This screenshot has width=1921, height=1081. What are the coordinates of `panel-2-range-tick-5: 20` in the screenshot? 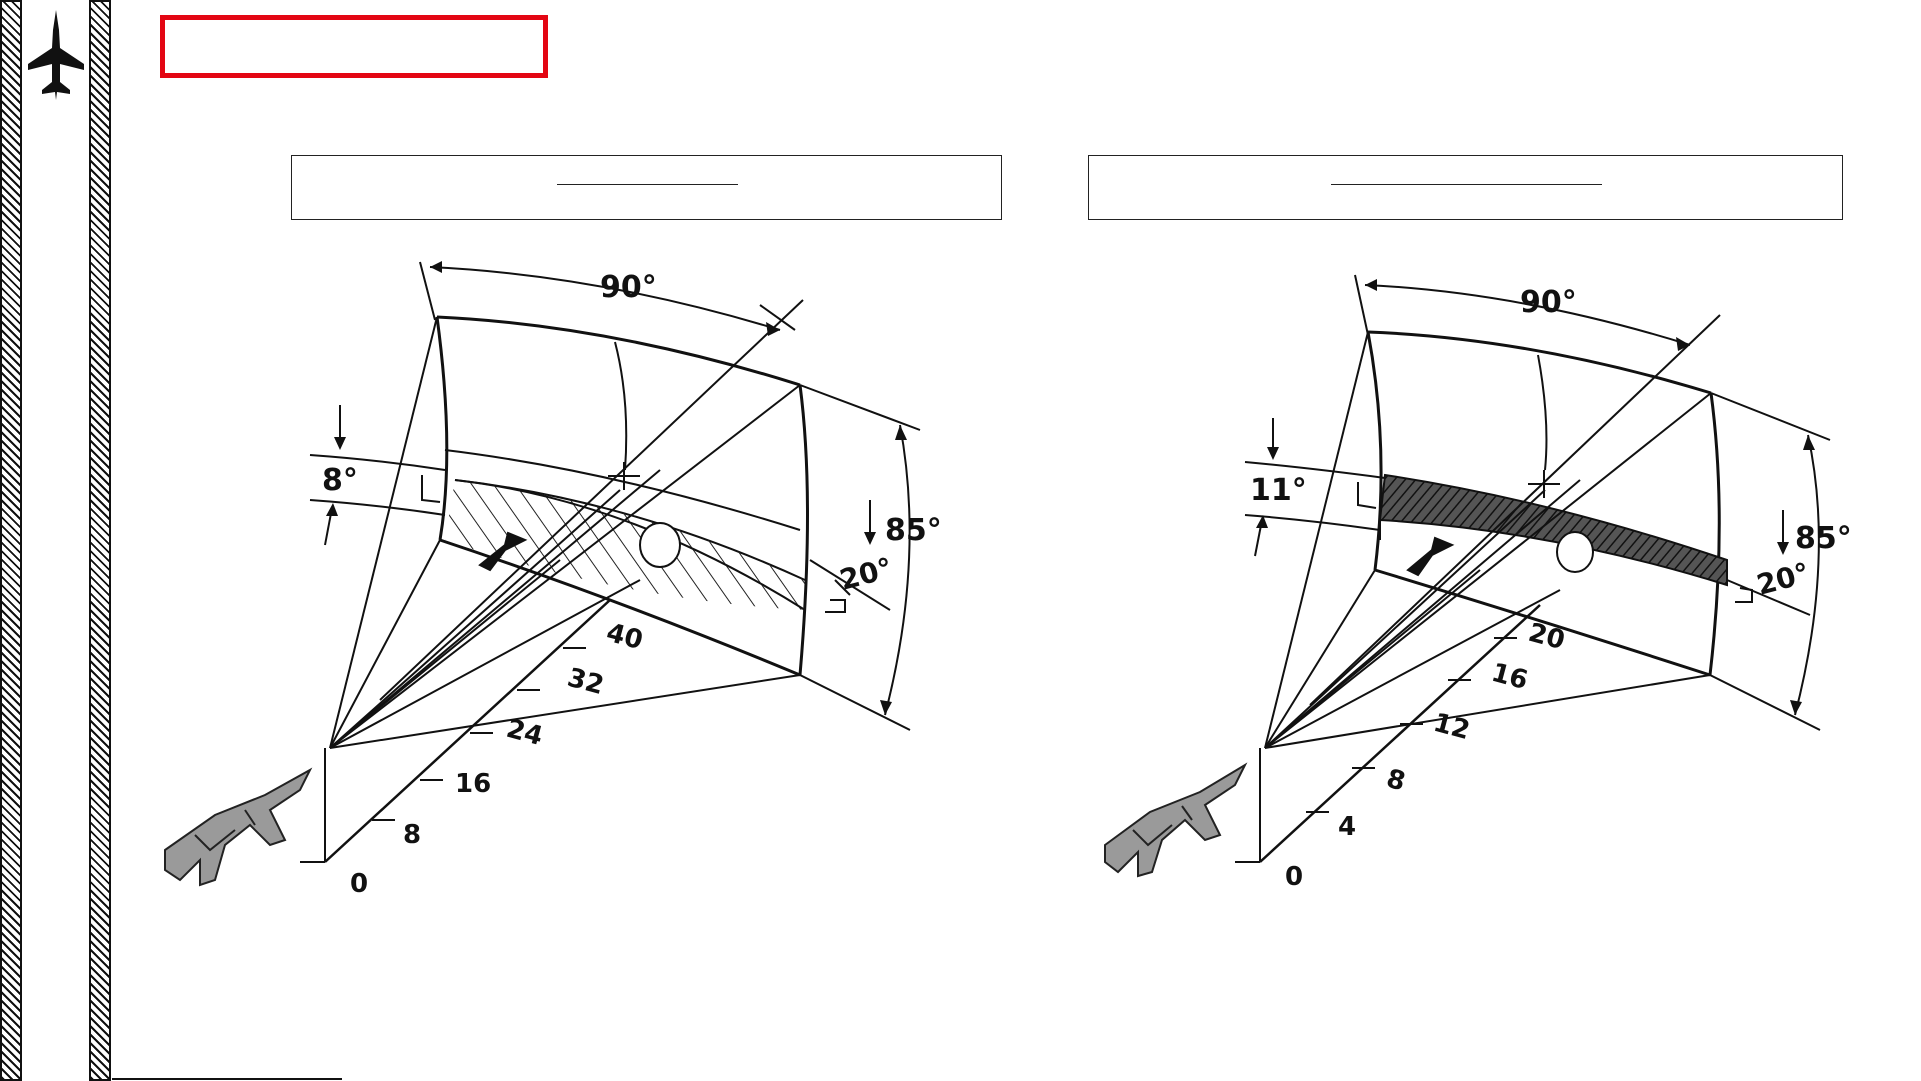 It's located at (1546, 637).